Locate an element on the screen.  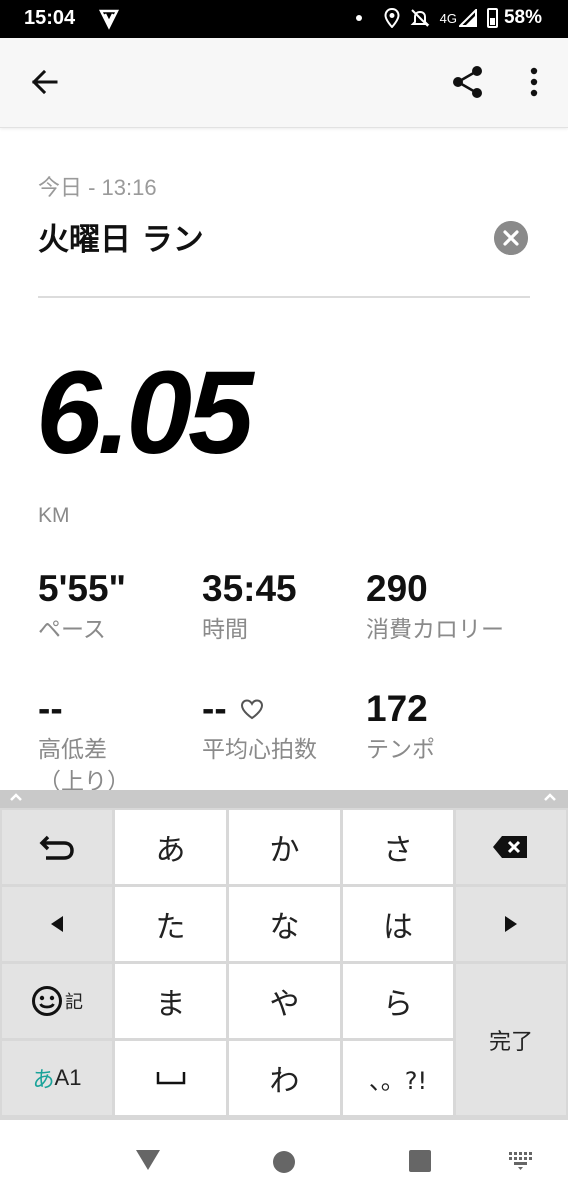
space-key is located at coordinates (170, 1078).